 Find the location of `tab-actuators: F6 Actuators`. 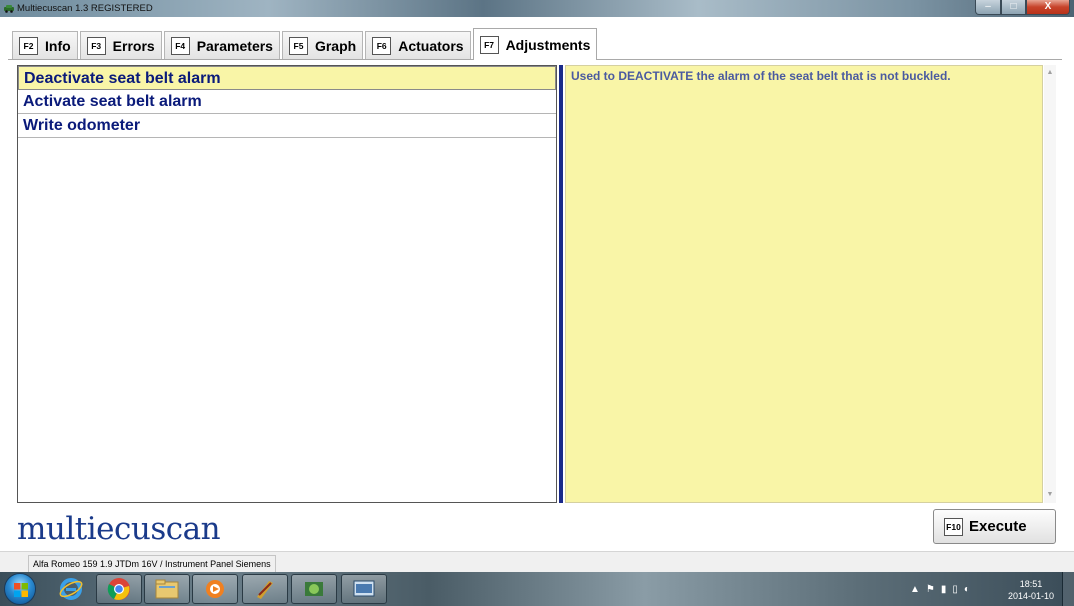

tab-actuators: F6 Actuators is located at coordinates (418, 45).